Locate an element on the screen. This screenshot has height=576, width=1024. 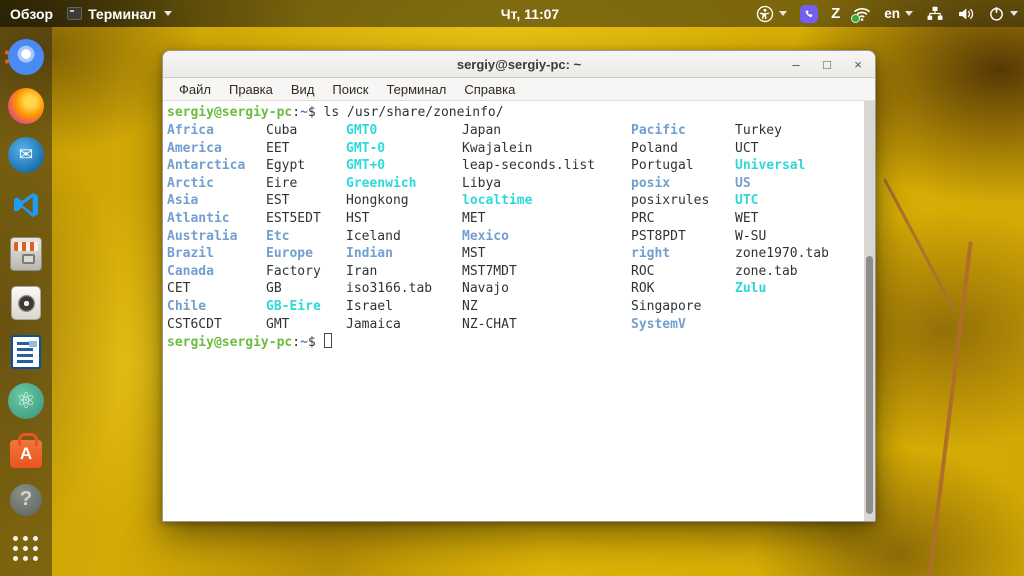
zoneinfo-entry: Eire is located at coordinates (282, 183).